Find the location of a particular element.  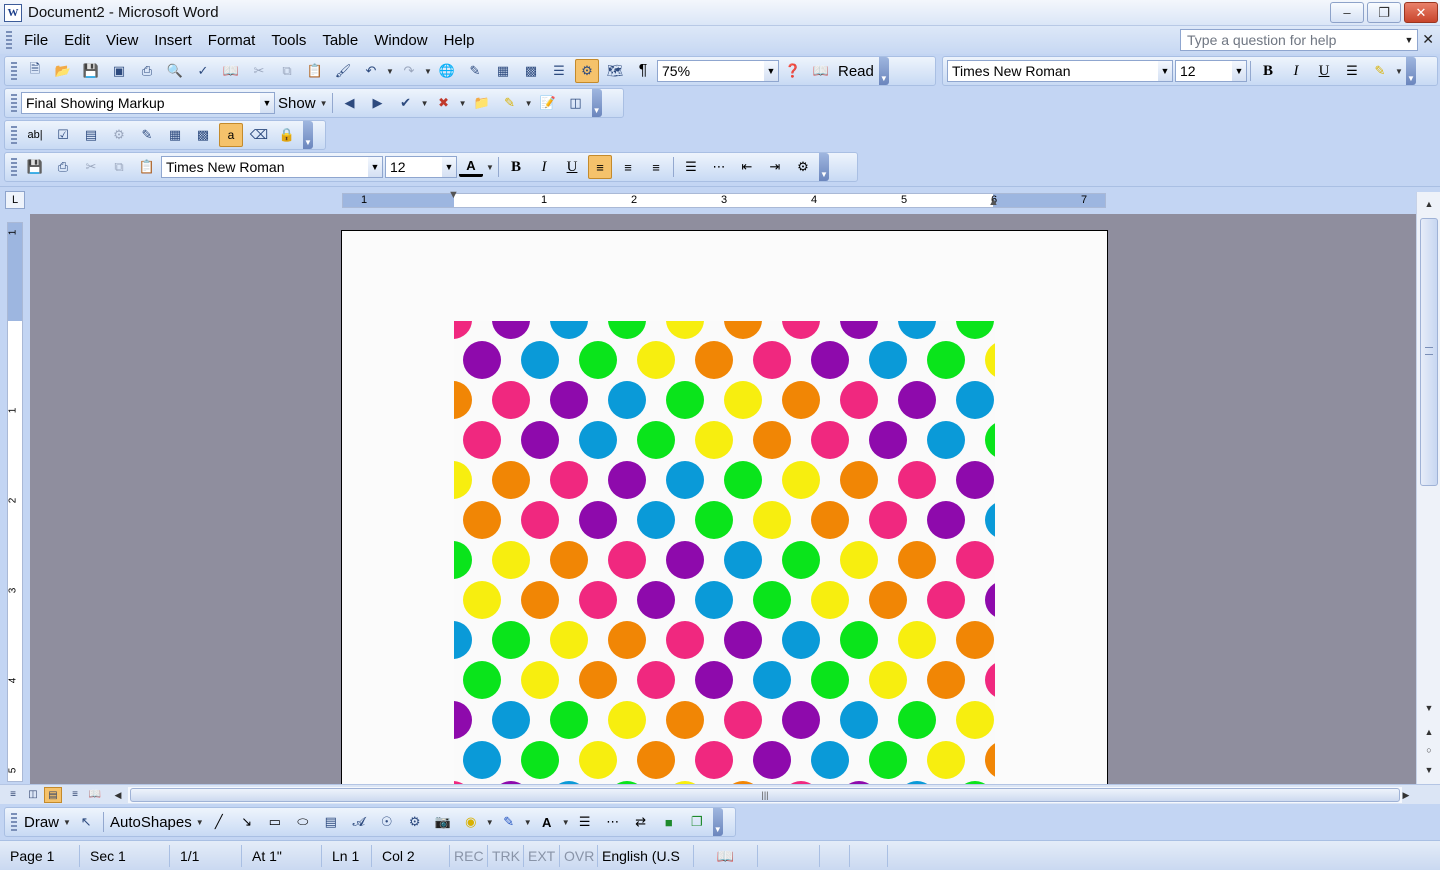

text-form-field-icon: ab| is located at coordinates (35, 135).